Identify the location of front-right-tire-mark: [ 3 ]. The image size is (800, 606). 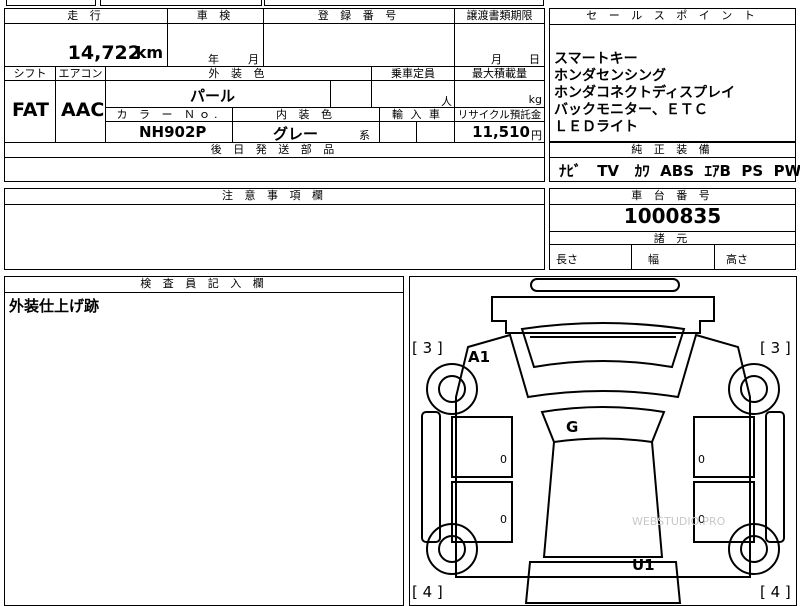
(775, 348).